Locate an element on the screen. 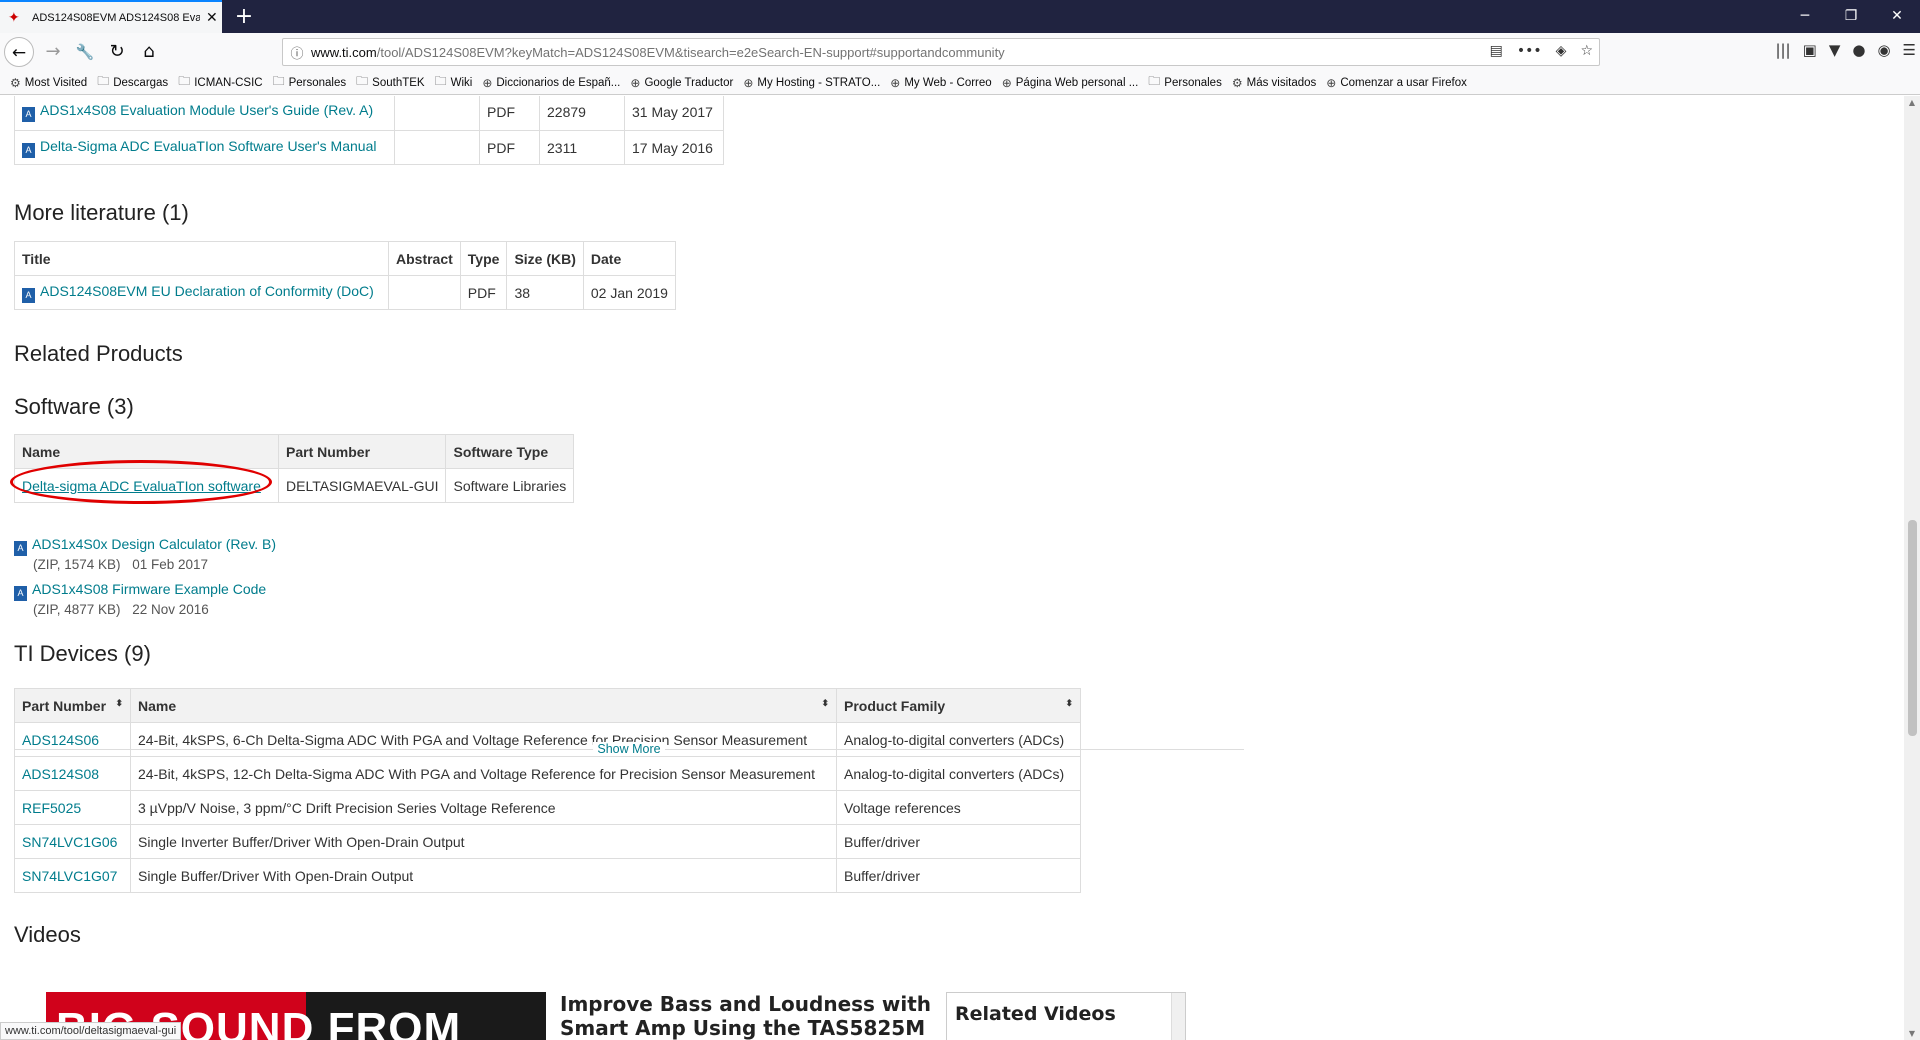 The width and height of the screenshot is (1920, 1040). bookmark-item: ⚙ Most Visited is located at coordinates (48, 83).